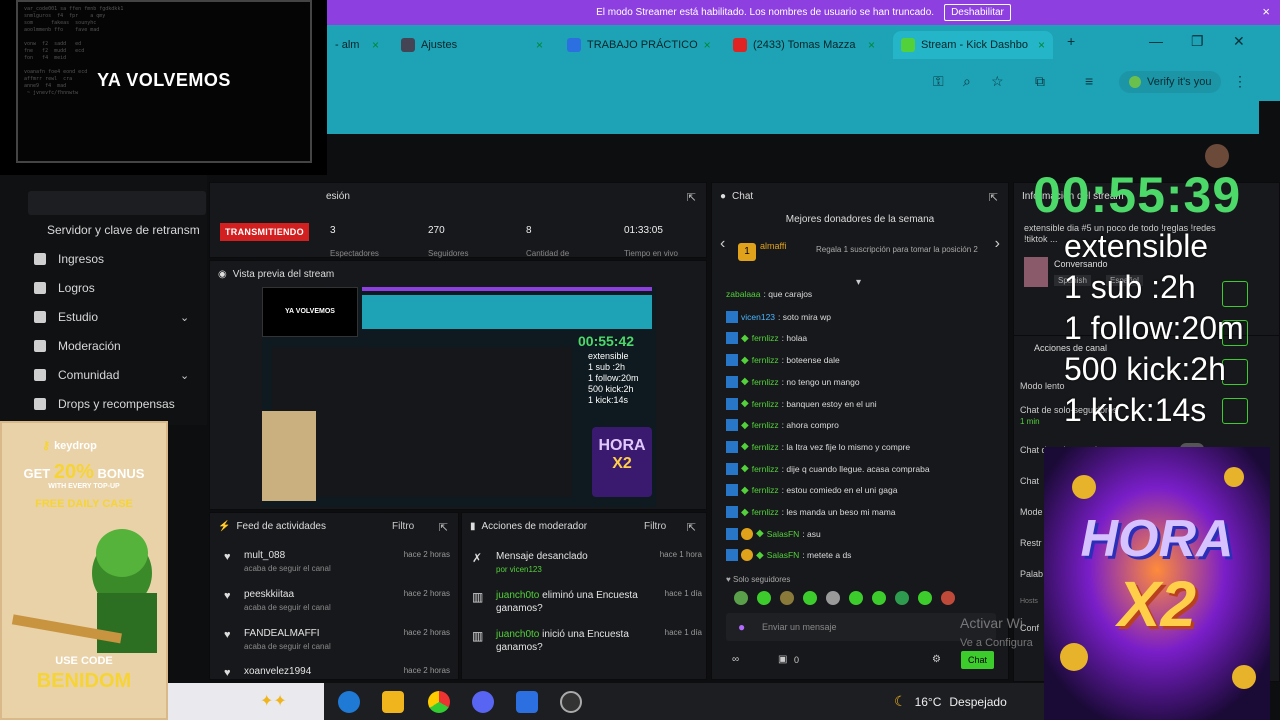  Describe the element at coordinates (1156, 41) in the screenshot. I see `minimize-button: —` at that location.